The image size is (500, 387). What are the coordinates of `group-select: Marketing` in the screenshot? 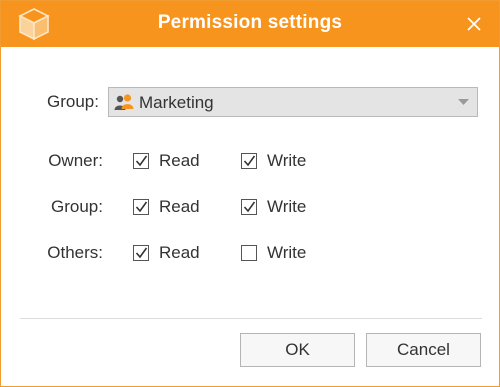 It's located at (293, 102).